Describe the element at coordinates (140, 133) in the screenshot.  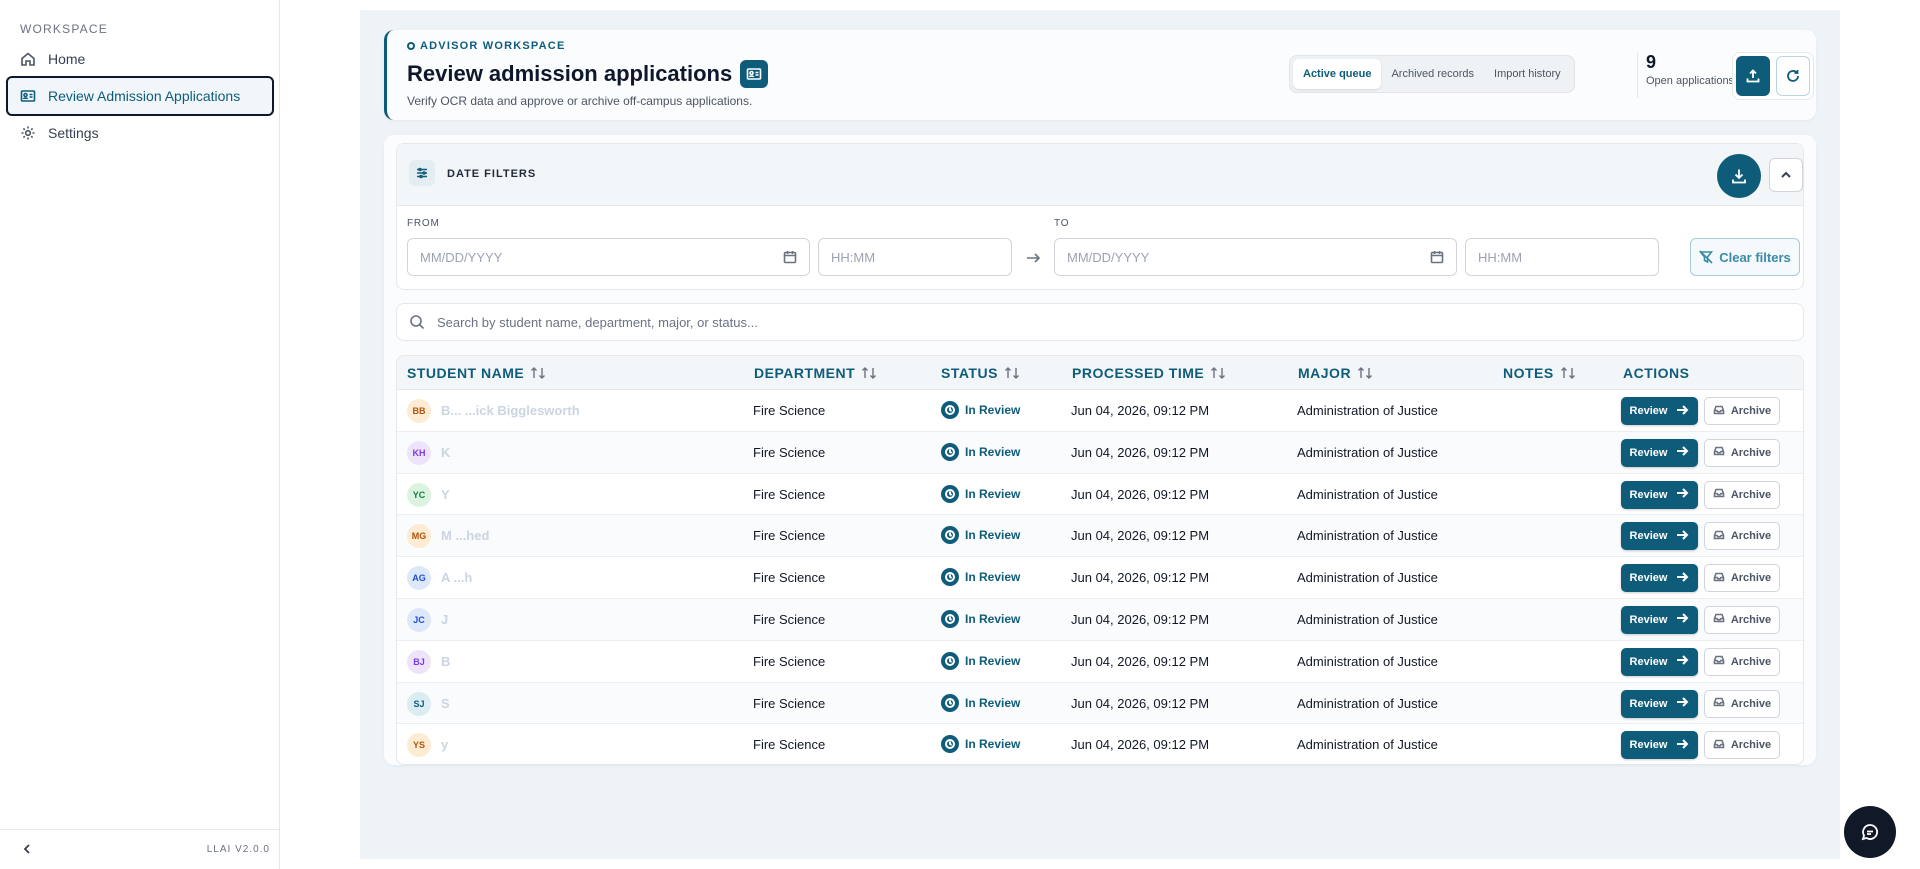
I see `sidebar-item-settings: Settings` at that location.